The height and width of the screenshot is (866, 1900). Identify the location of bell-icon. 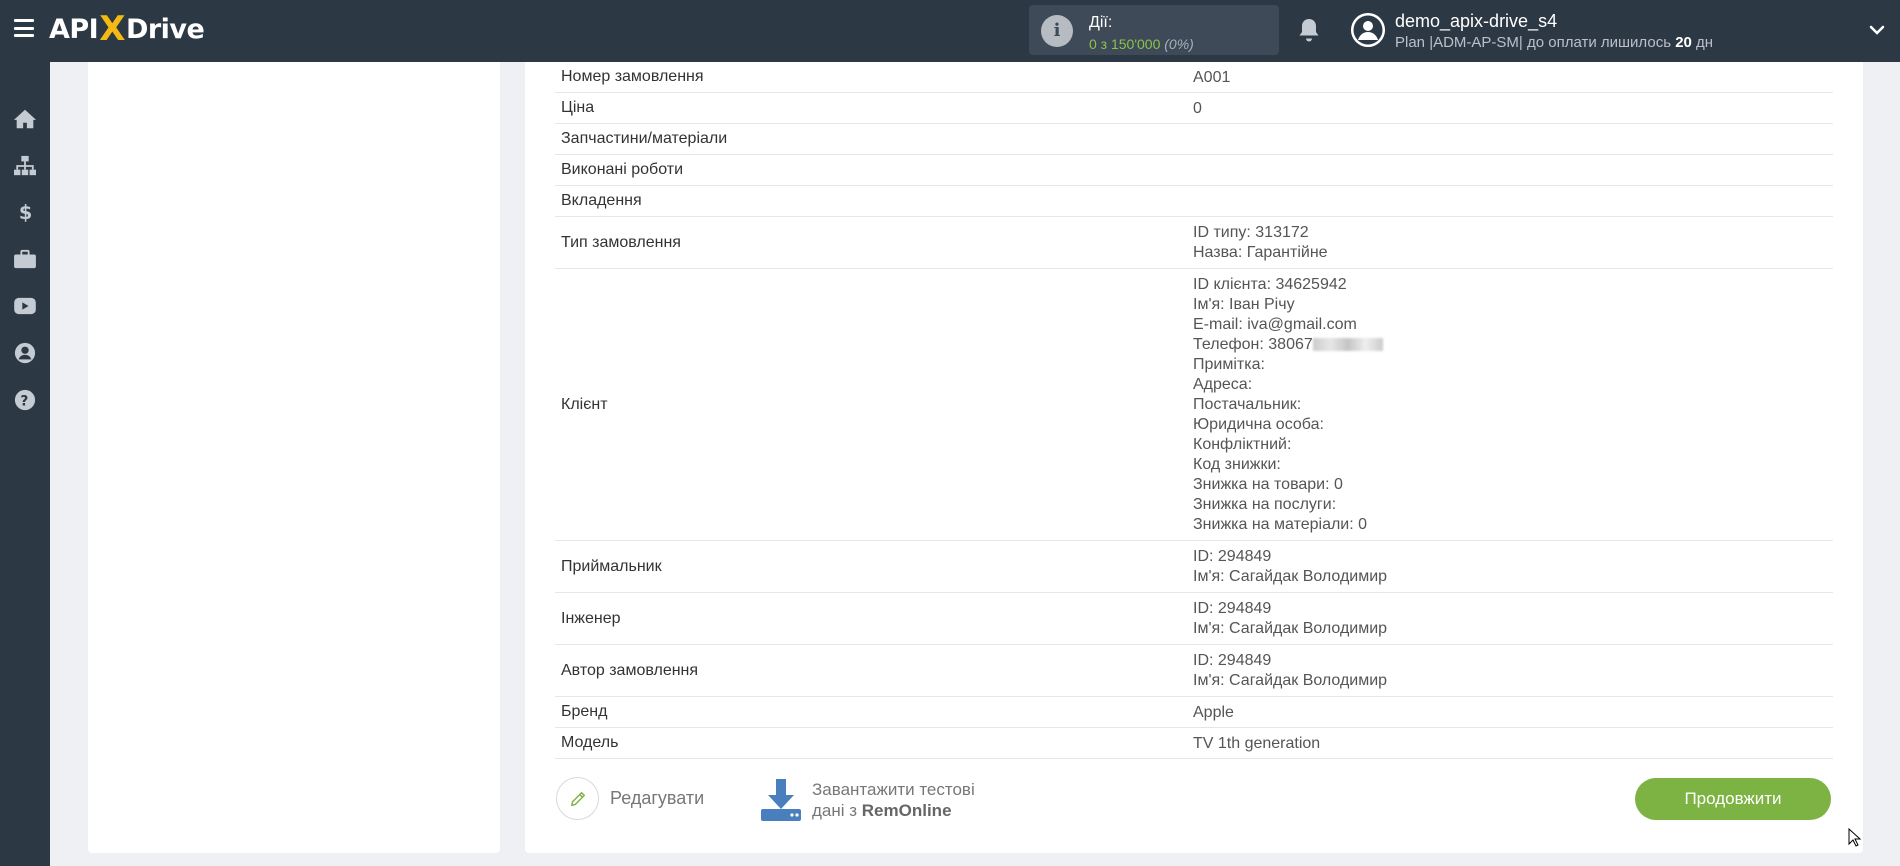
(1309, 30).